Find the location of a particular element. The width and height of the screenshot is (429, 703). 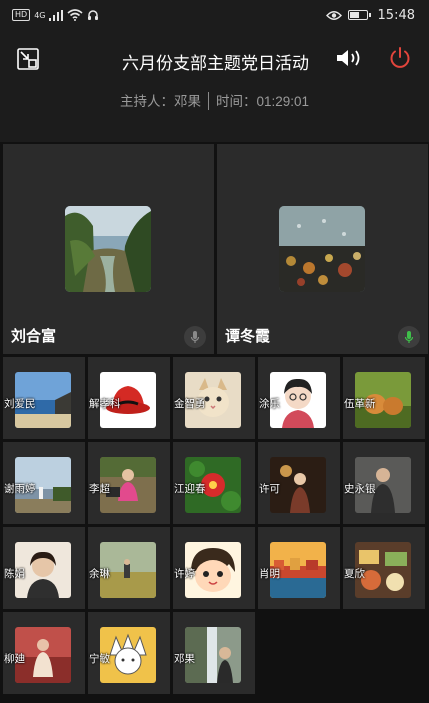

speaker-tile: 谭冬霞 is located at coordinates (322, 249).